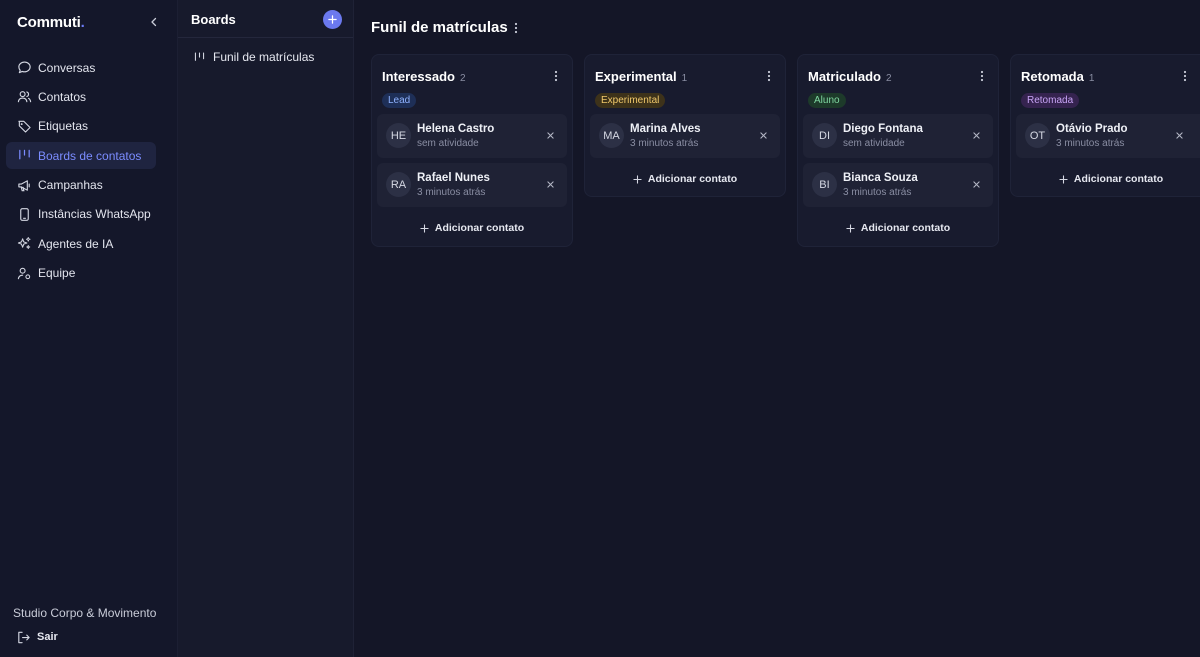 This screenshot has width=1200, height=657. What do you see at coordinates (47, 637) in the screenshot?
I see `logout-label: Sair` at bounding box center [47, 637].